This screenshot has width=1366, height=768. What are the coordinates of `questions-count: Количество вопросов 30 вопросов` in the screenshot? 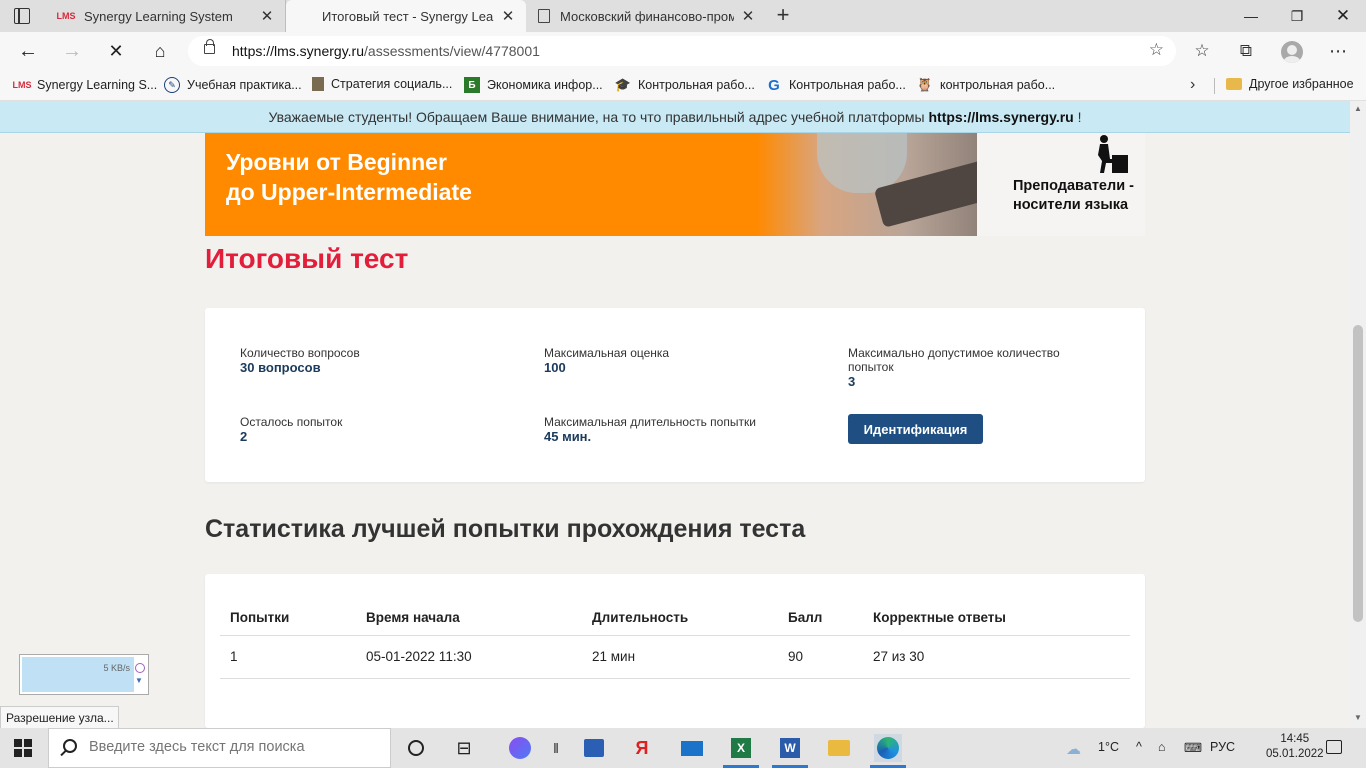 It's located at (300, 360).